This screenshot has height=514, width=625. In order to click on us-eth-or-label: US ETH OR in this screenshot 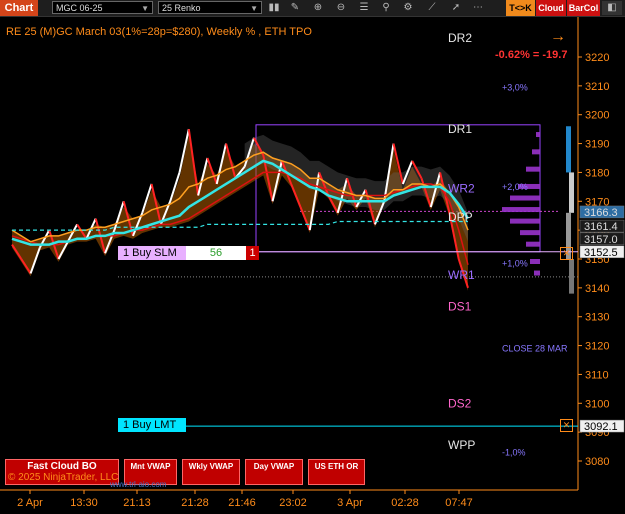, I will do `click(336, 466)`.